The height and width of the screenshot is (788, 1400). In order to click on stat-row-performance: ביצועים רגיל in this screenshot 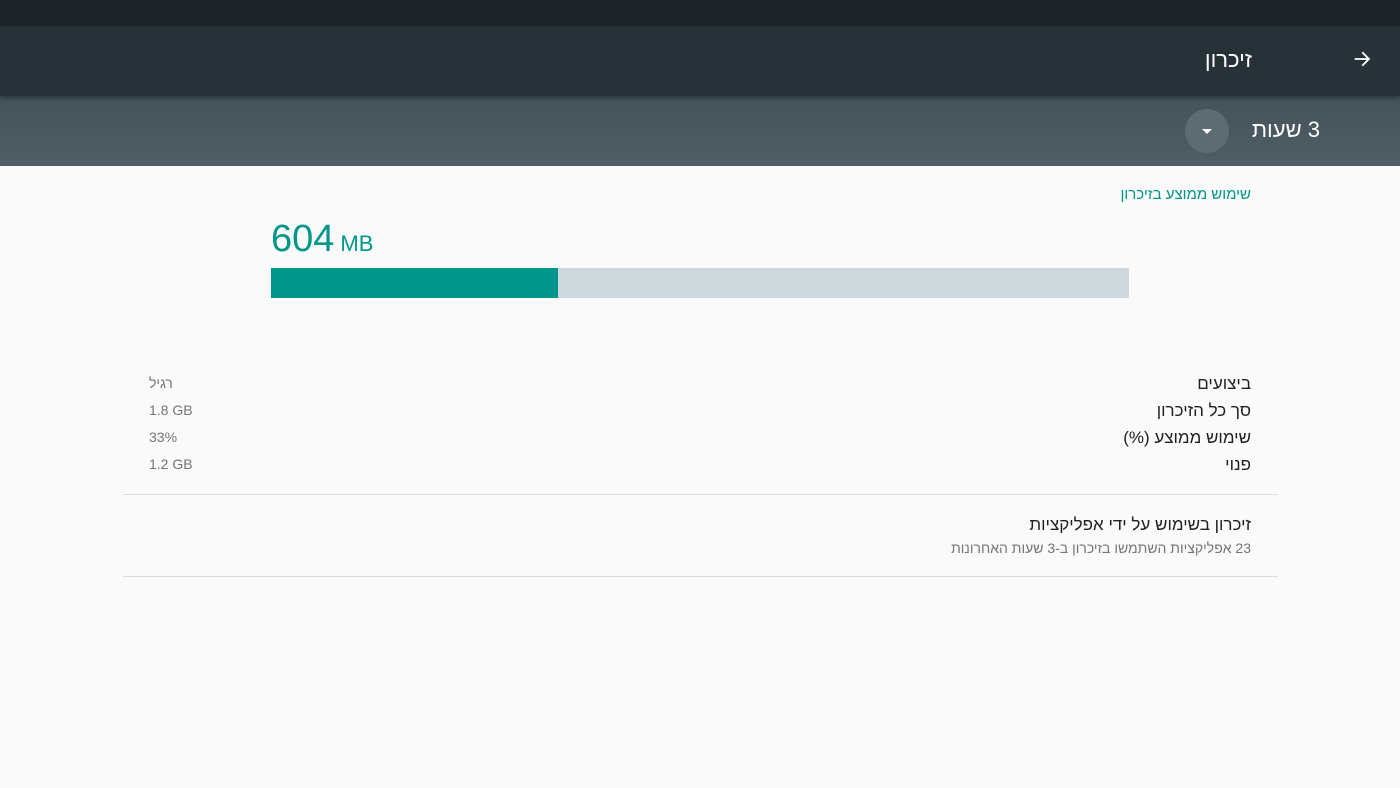, I will do `click(700, 383)`.